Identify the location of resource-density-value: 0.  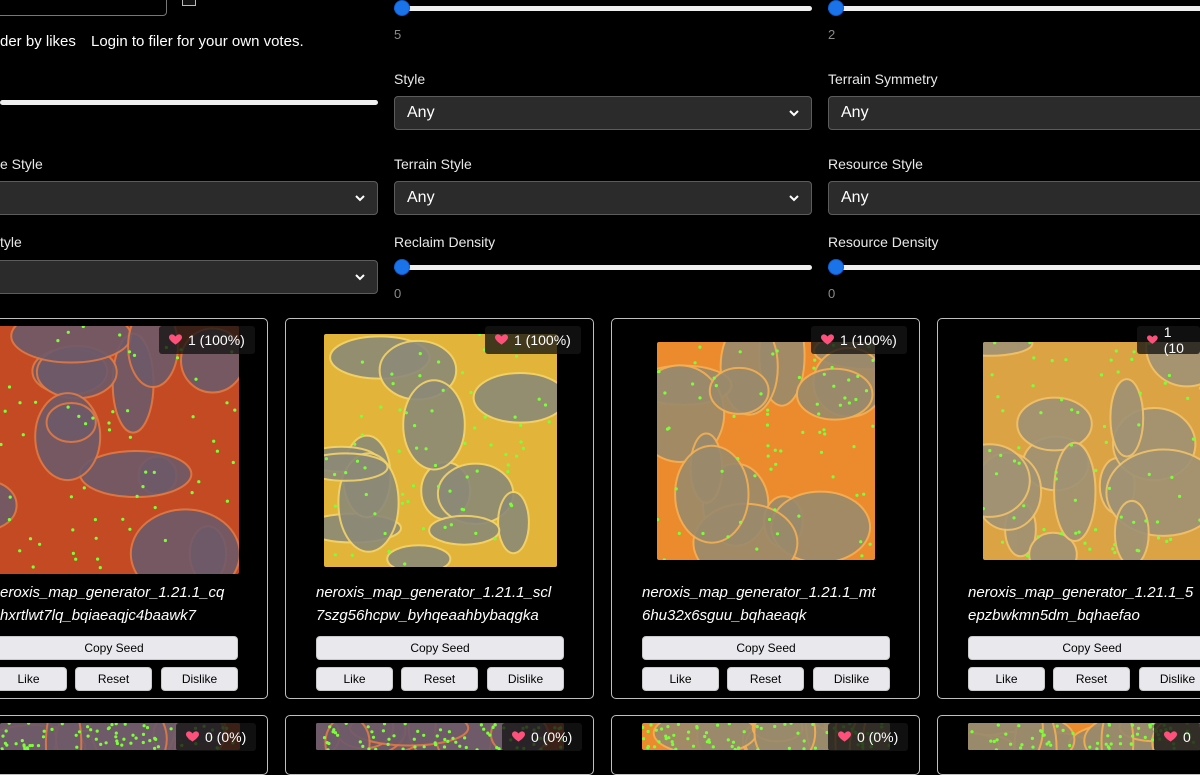
(832, 293).